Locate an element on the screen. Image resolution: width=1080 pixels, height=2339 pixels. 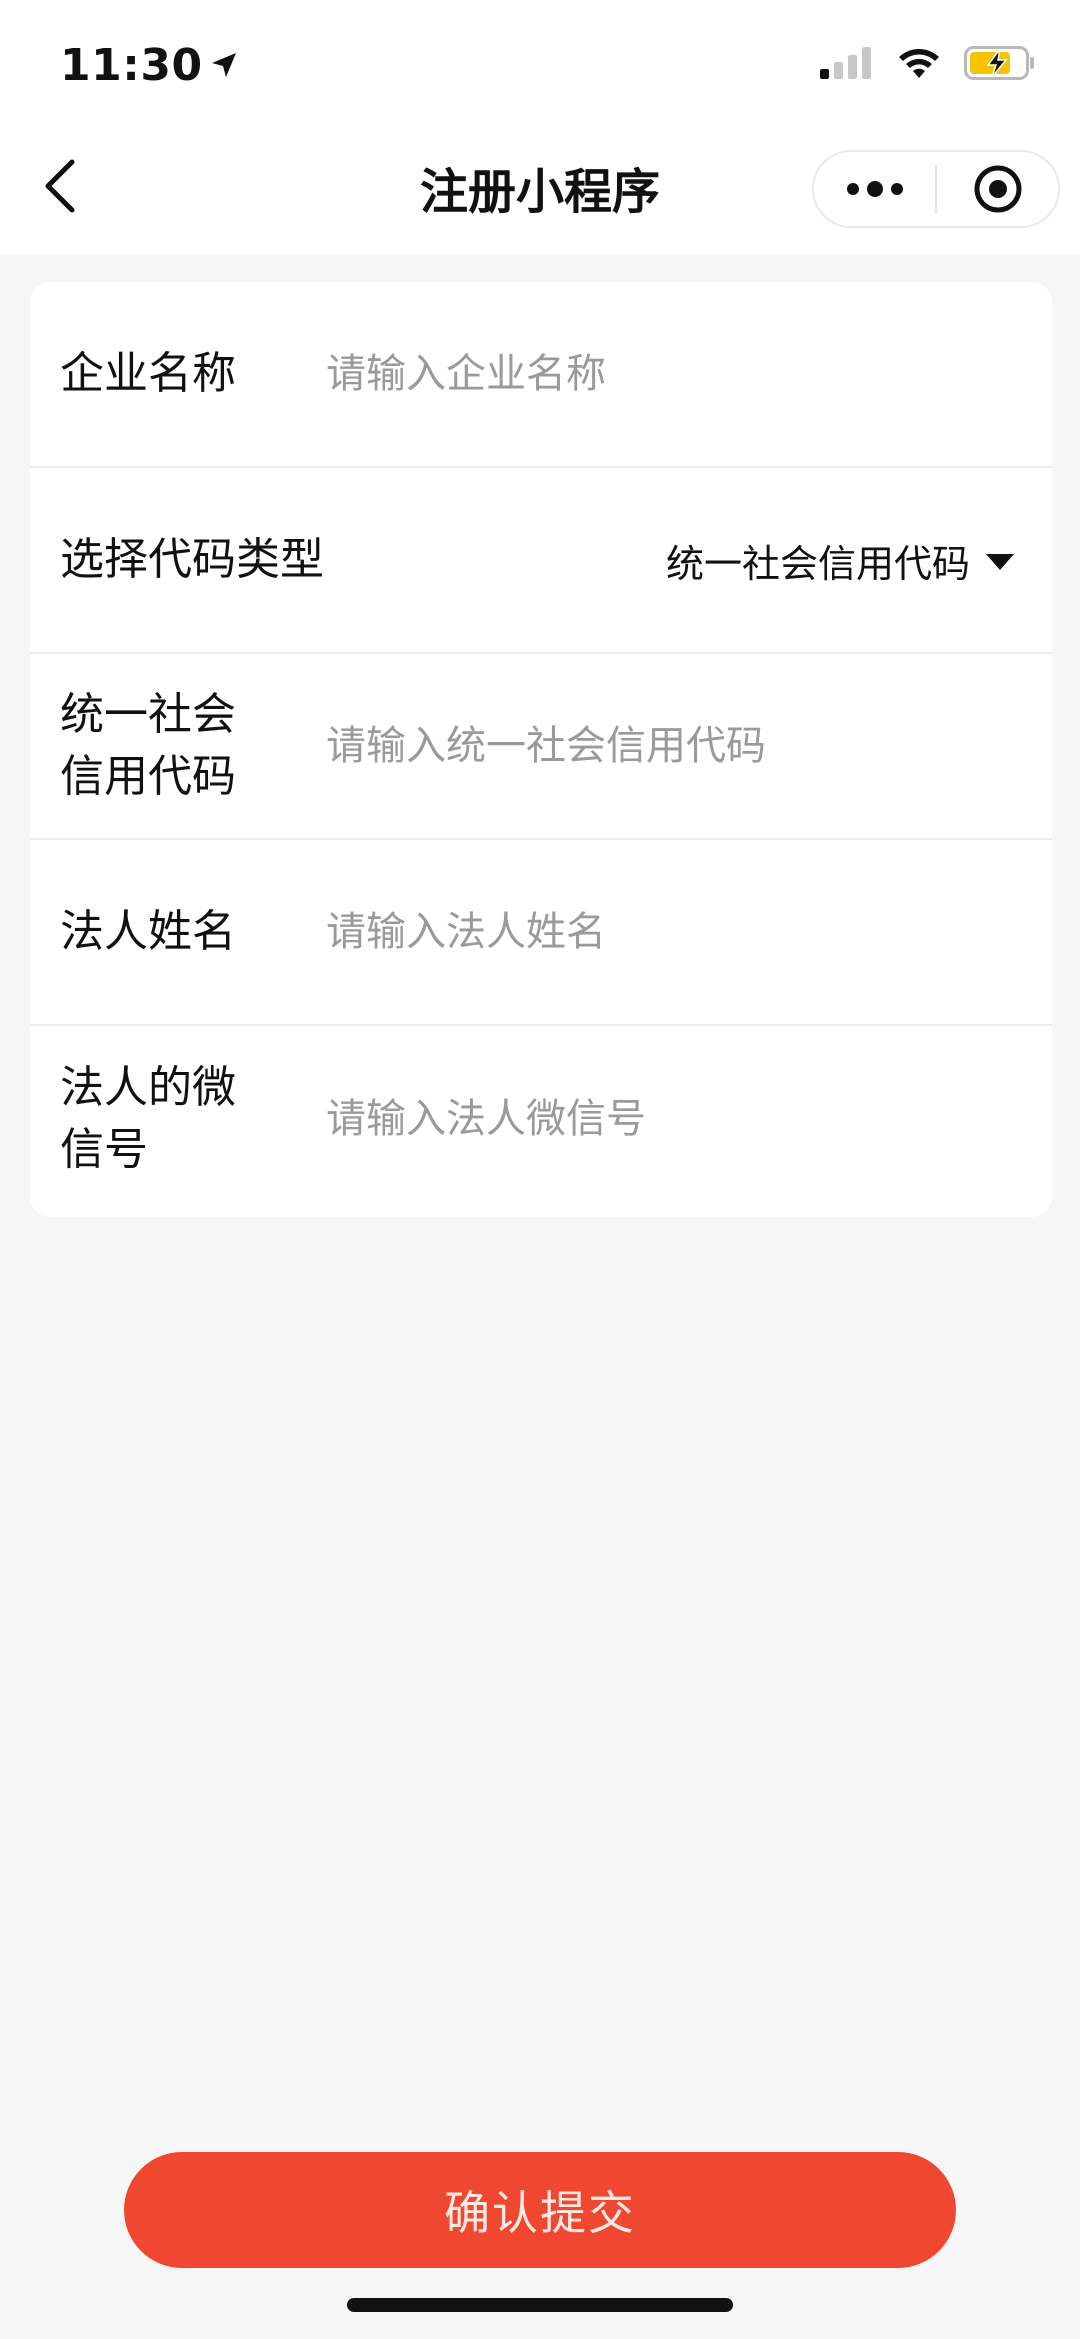
legal-wechat-label-line1: 法人的微 is located at coordinates (148, 1087).